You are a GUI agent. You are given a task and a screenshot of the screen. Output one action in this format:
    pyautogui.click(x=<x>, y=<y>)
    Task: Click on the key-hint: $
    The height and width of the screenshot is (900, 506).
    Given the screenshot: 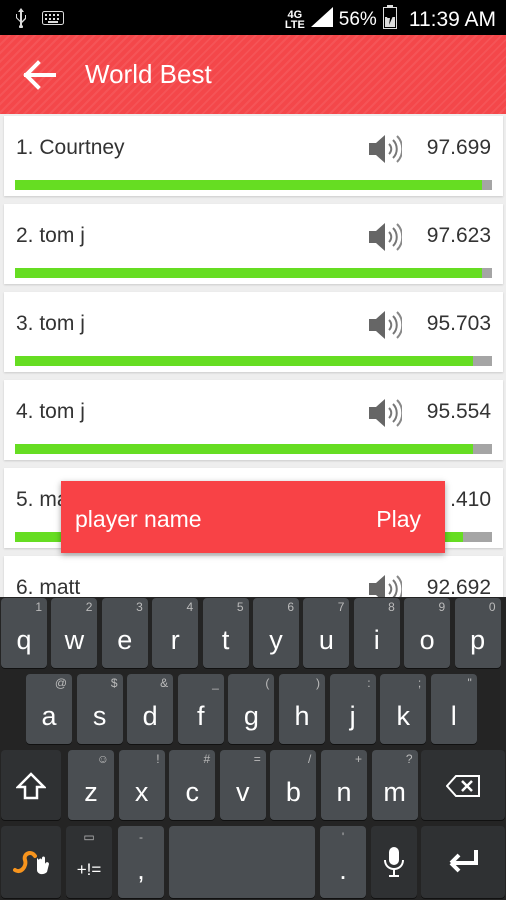 What is the action you would take?
    pyautogui.click(x=114, y=683)
    